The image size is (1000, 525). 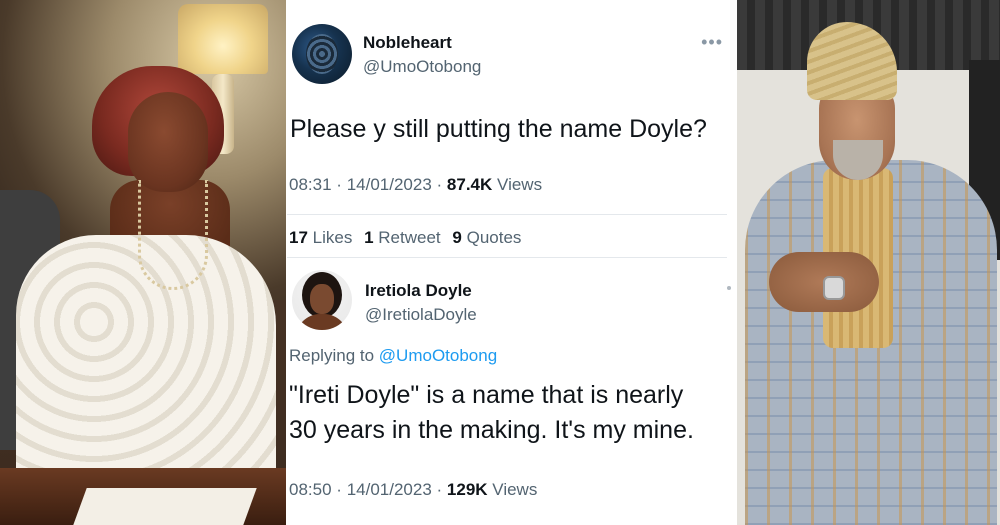 What do you see at coordinates (712, 42) in the screenshot?
I see `more-options-icon: •••` at bounding box center [712, 42].